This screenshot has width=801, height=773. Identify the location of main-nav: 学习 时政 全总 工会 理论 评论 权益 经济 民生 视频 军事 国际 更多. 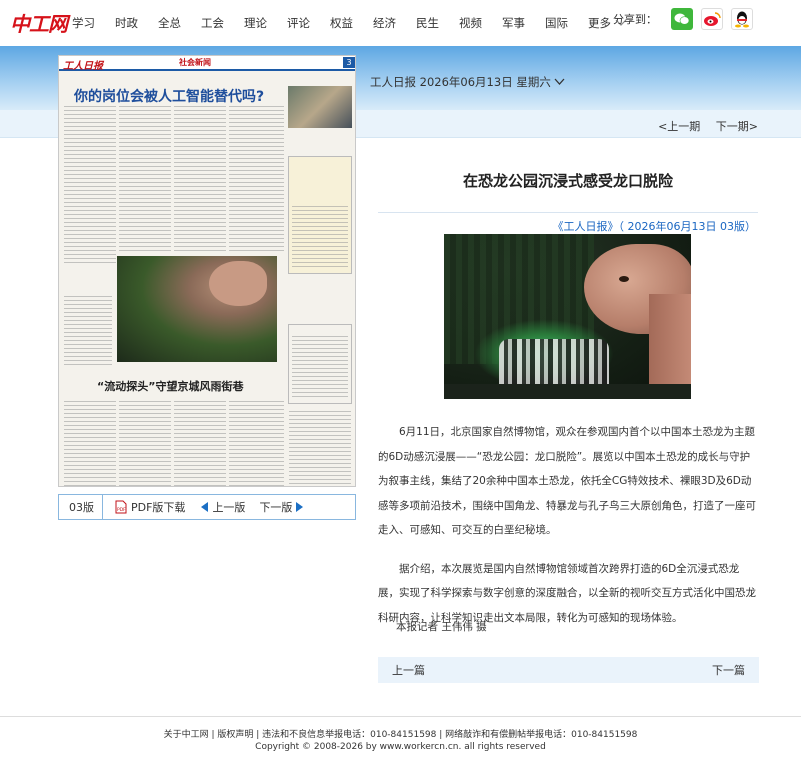
(359, 23).